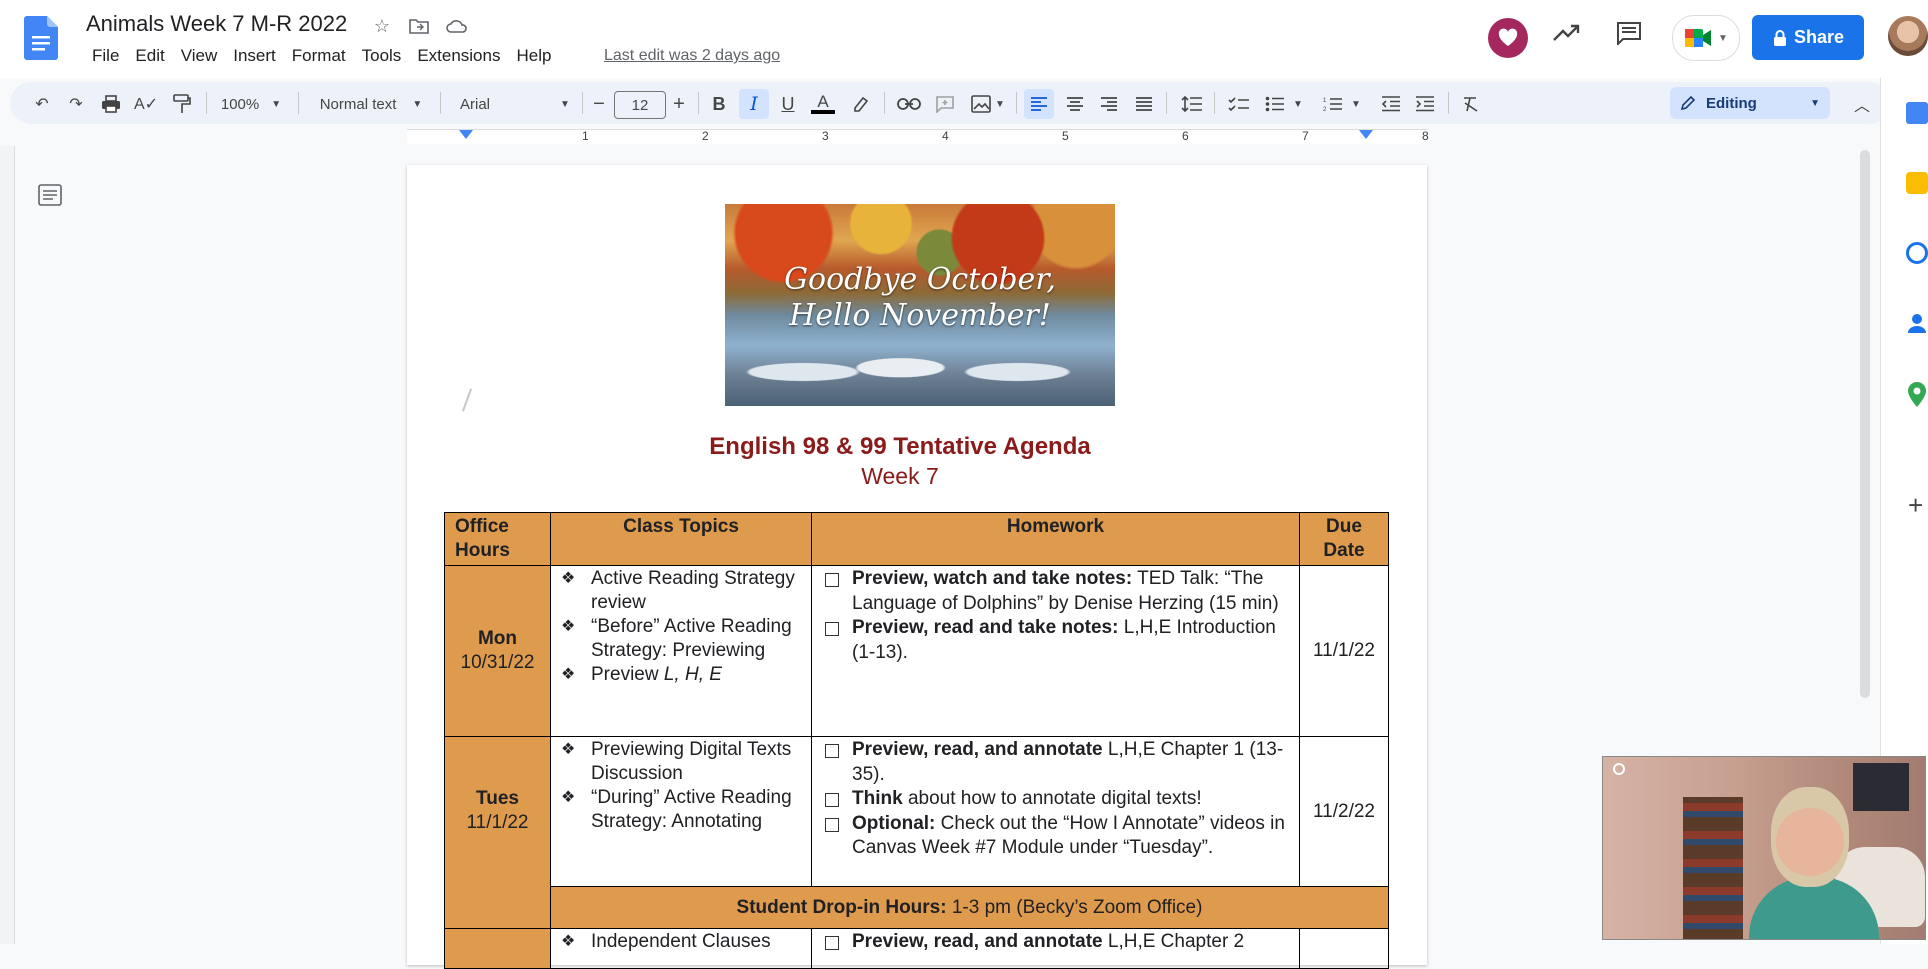  I want to click on zoom-select: 100% ▼, so click(251, 104).